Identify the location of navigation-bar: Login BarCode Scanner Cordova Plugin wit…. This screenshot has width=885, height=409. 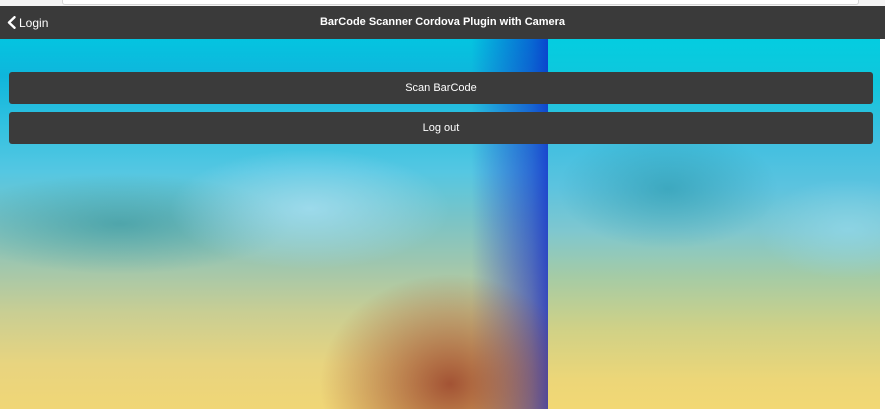
(442, 22).